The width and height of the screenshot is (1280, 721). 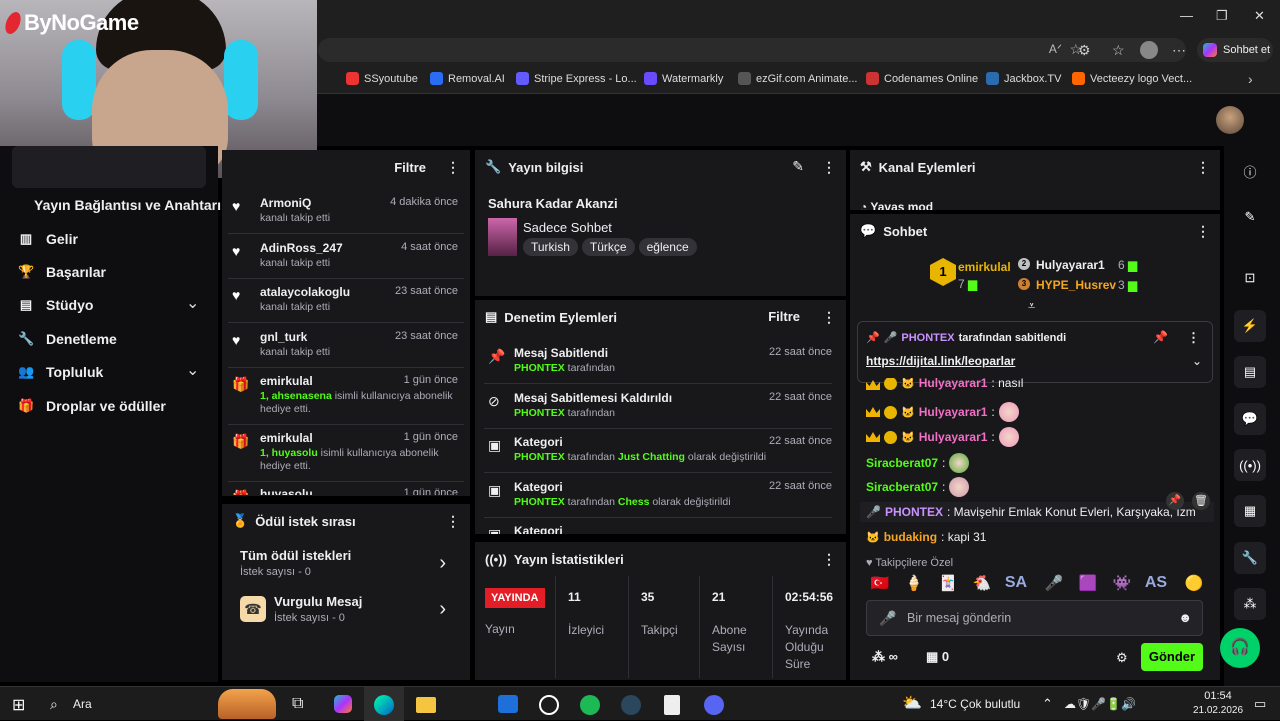 What do you see at coordinates (1235, 50) in the screenshot?
I see `copilot-button: Sohbet et` at bounding box center [1235, 50].